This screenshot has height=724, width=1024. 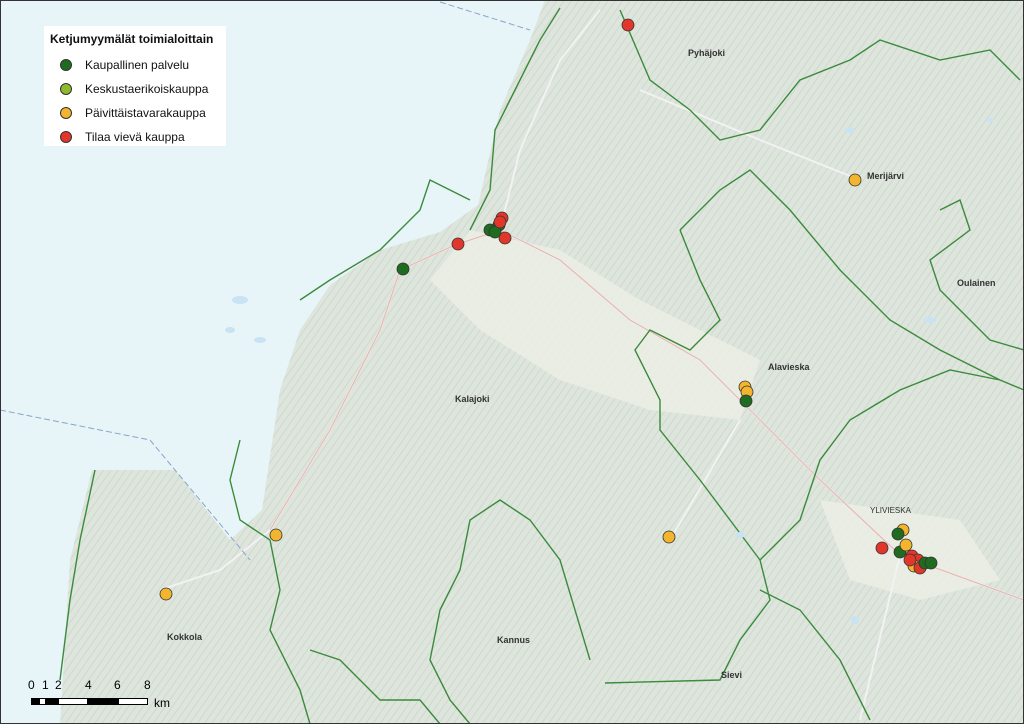 What do you see at coordinates (147, 685) in the screenshot?
I see `scale-tick-label: 8` at bounding box center [147, 685].